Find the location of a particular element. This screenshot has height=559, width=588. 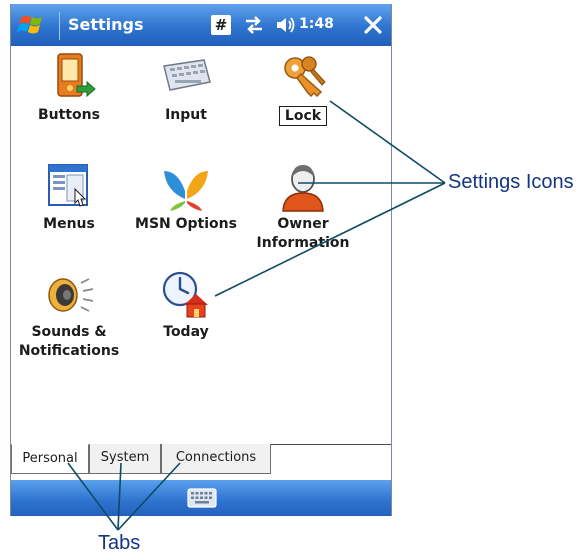

settings-item-label: Buttons is located at coordinates (69, 115).